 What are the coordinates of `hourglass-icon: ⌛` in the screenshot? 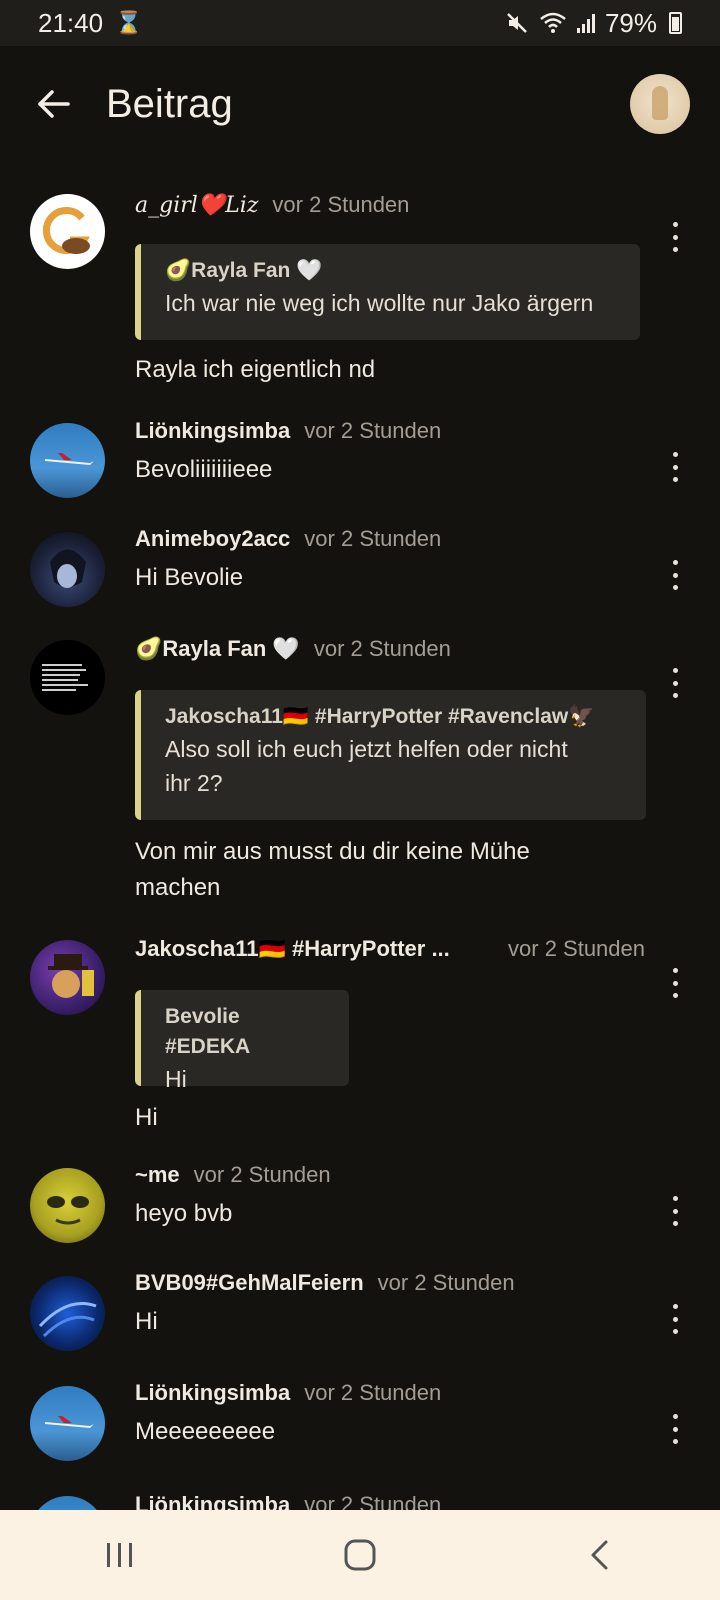 It's located at (129, 22).